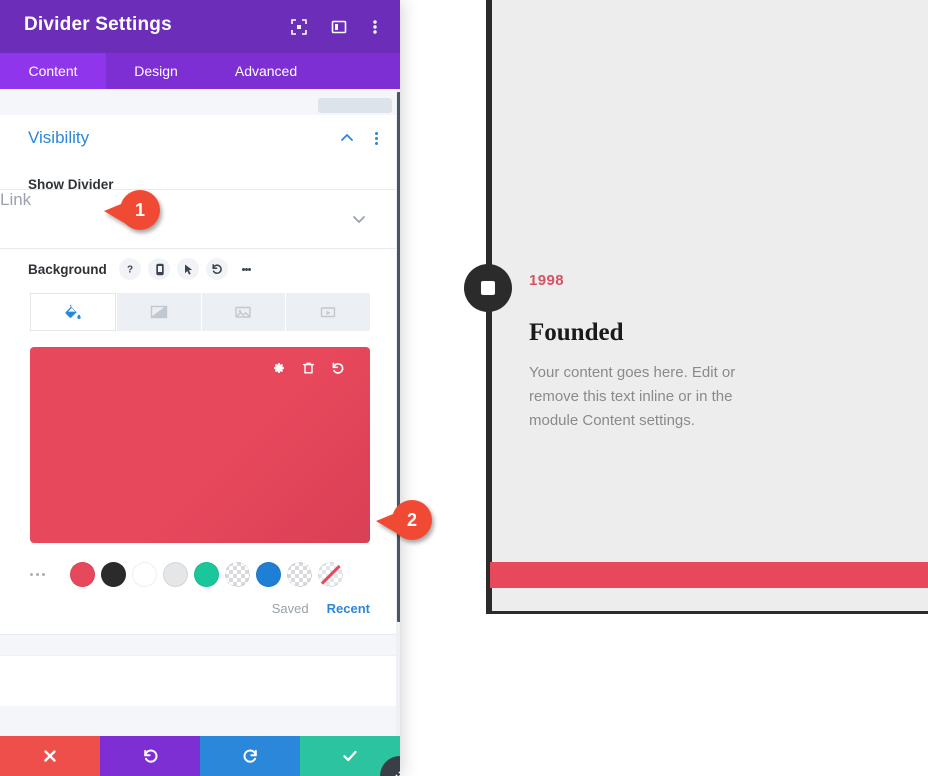 The width and height of the screenshot is (928, 776). What do you see at coordinates (59, 137) in the screenshot?
I see `section-visibility-title: Visibility` at bounding box center [59, 137].